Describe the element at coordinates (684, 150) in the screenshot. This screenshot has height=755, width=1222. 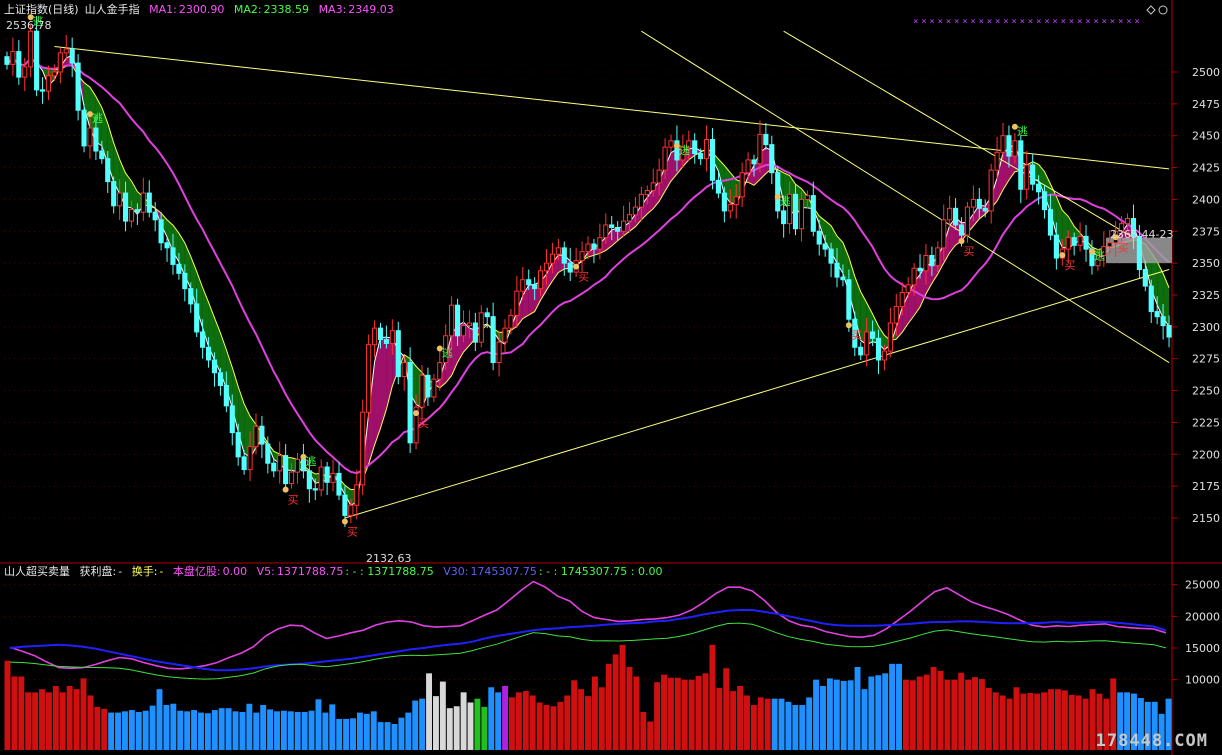
I see `escape-marker-label: 逃` at that location.